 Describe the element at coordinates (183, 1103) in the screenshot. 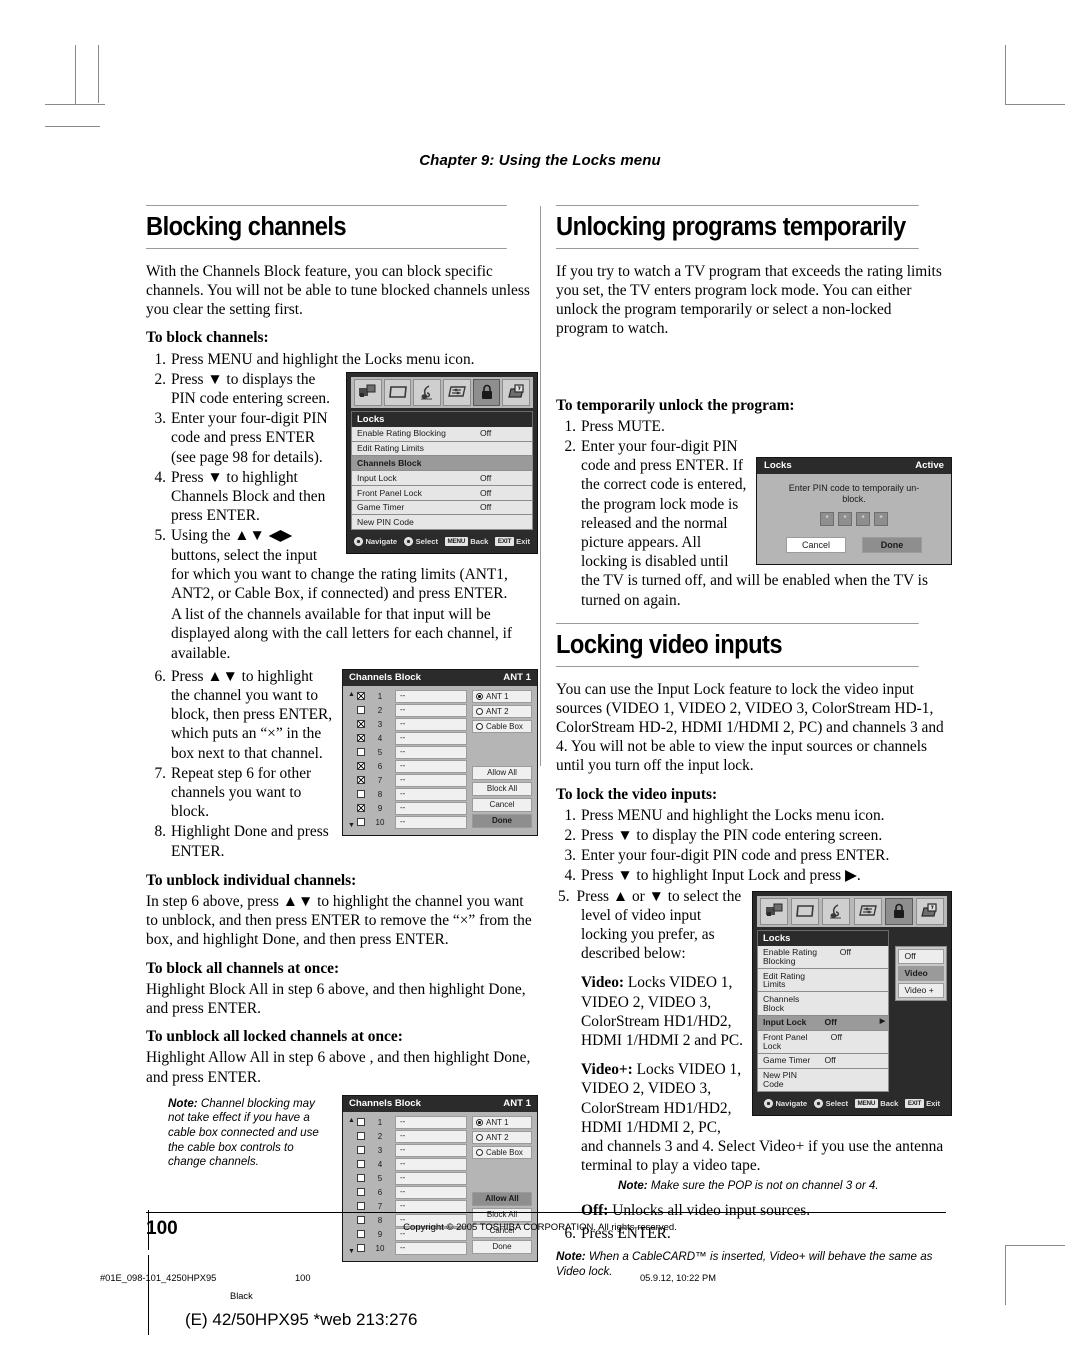

I see `note-label: Note:` at that location.